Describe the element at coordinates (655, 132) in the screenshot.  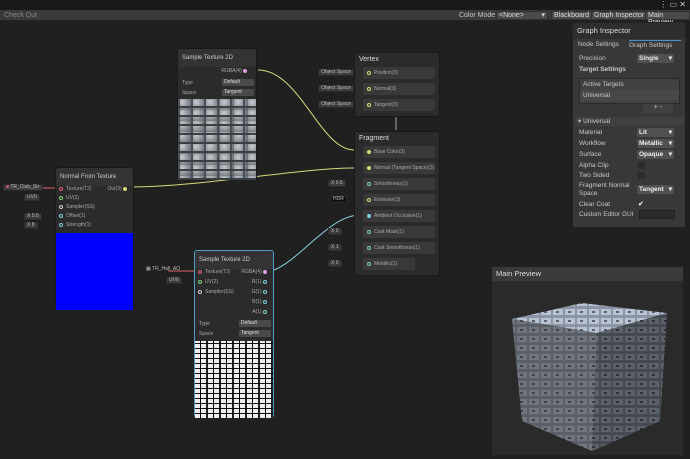
I see `material-dropdown: Lit ▾` at that location.